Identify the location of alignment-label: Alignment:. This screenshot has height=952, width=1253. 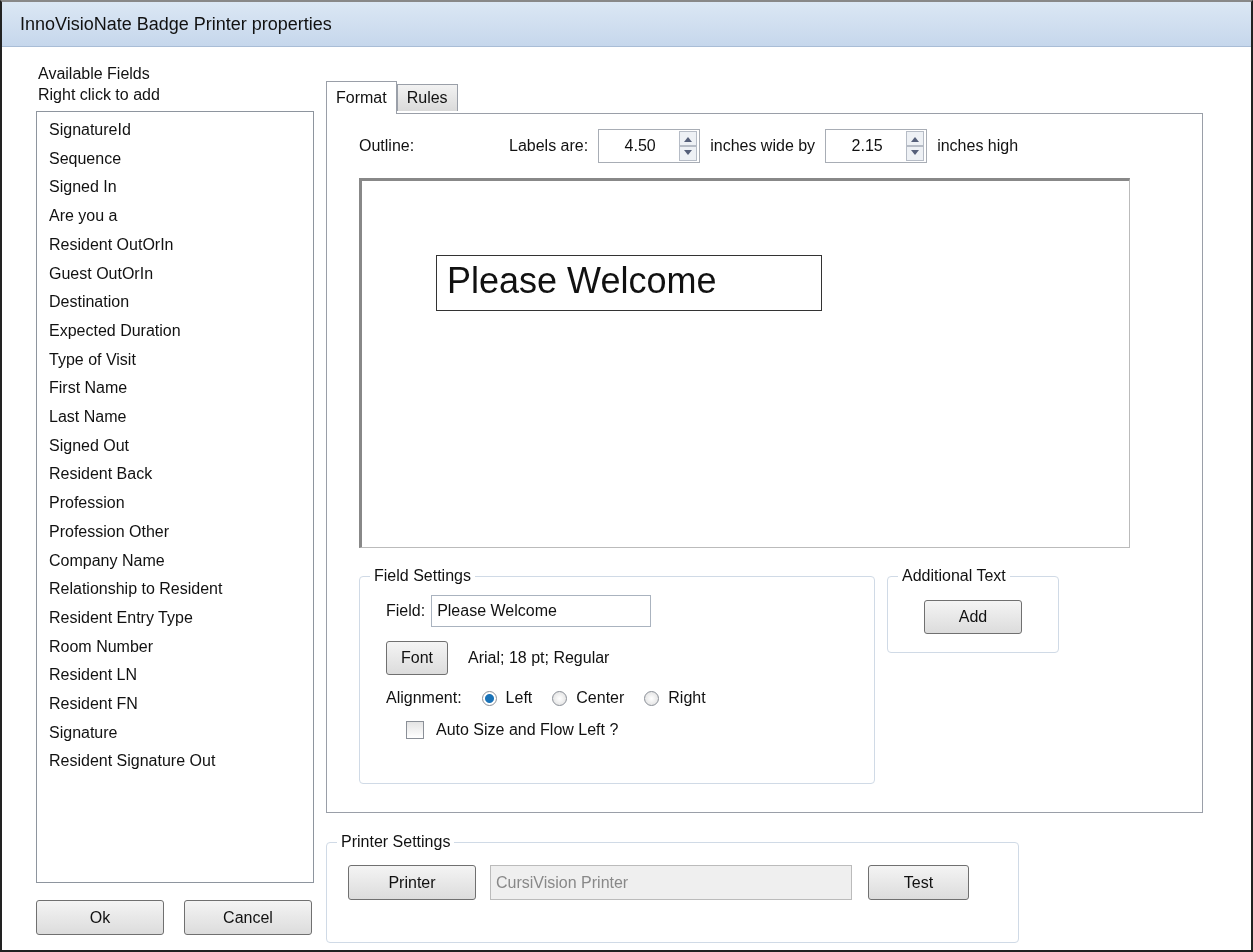
(424, 698).